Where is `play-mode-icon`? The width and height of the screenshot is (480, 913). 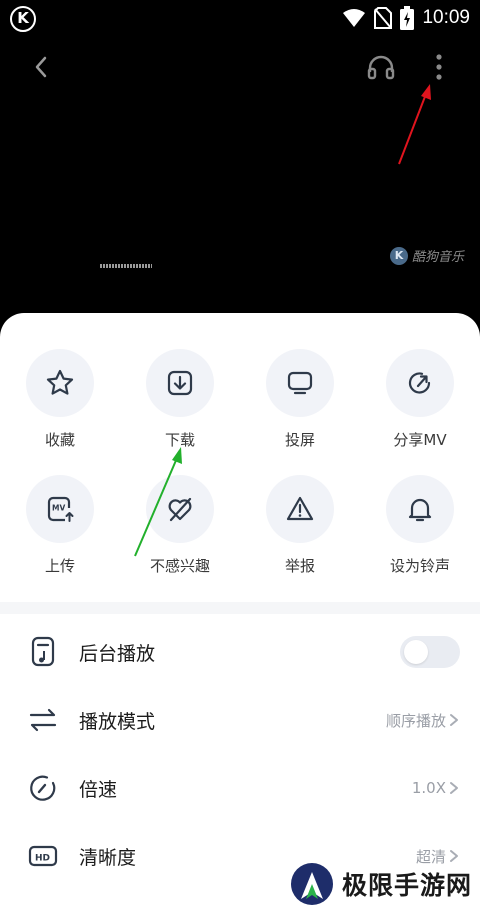
play-mode-icon is located at coordinates (43, 720).